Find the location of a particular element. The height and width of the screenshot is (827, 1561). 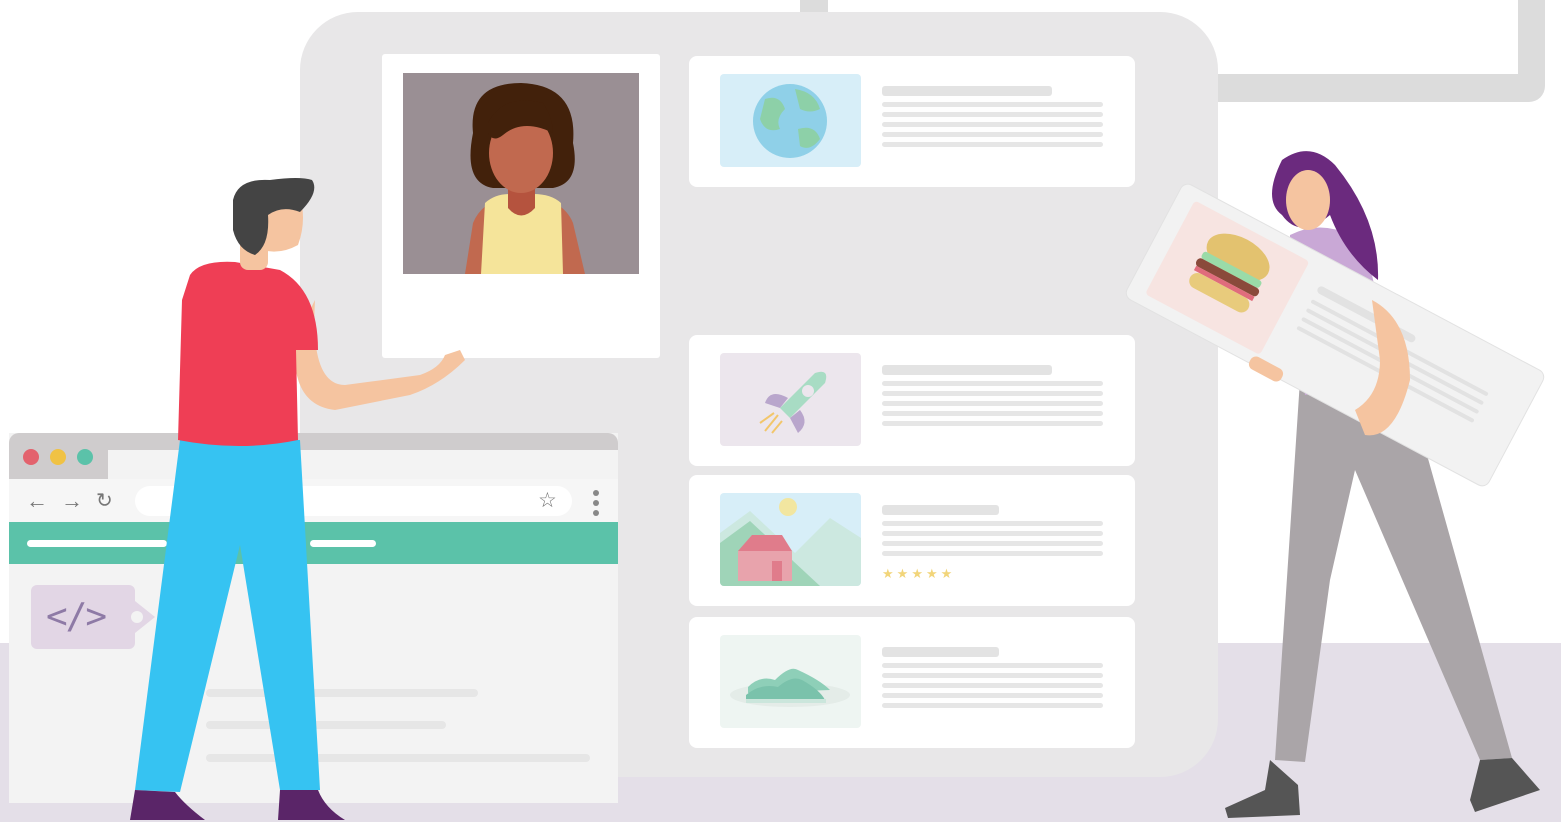

result-card-landscape: ★ ★ ★ ★ ★ is located at coordinates (912, 540).